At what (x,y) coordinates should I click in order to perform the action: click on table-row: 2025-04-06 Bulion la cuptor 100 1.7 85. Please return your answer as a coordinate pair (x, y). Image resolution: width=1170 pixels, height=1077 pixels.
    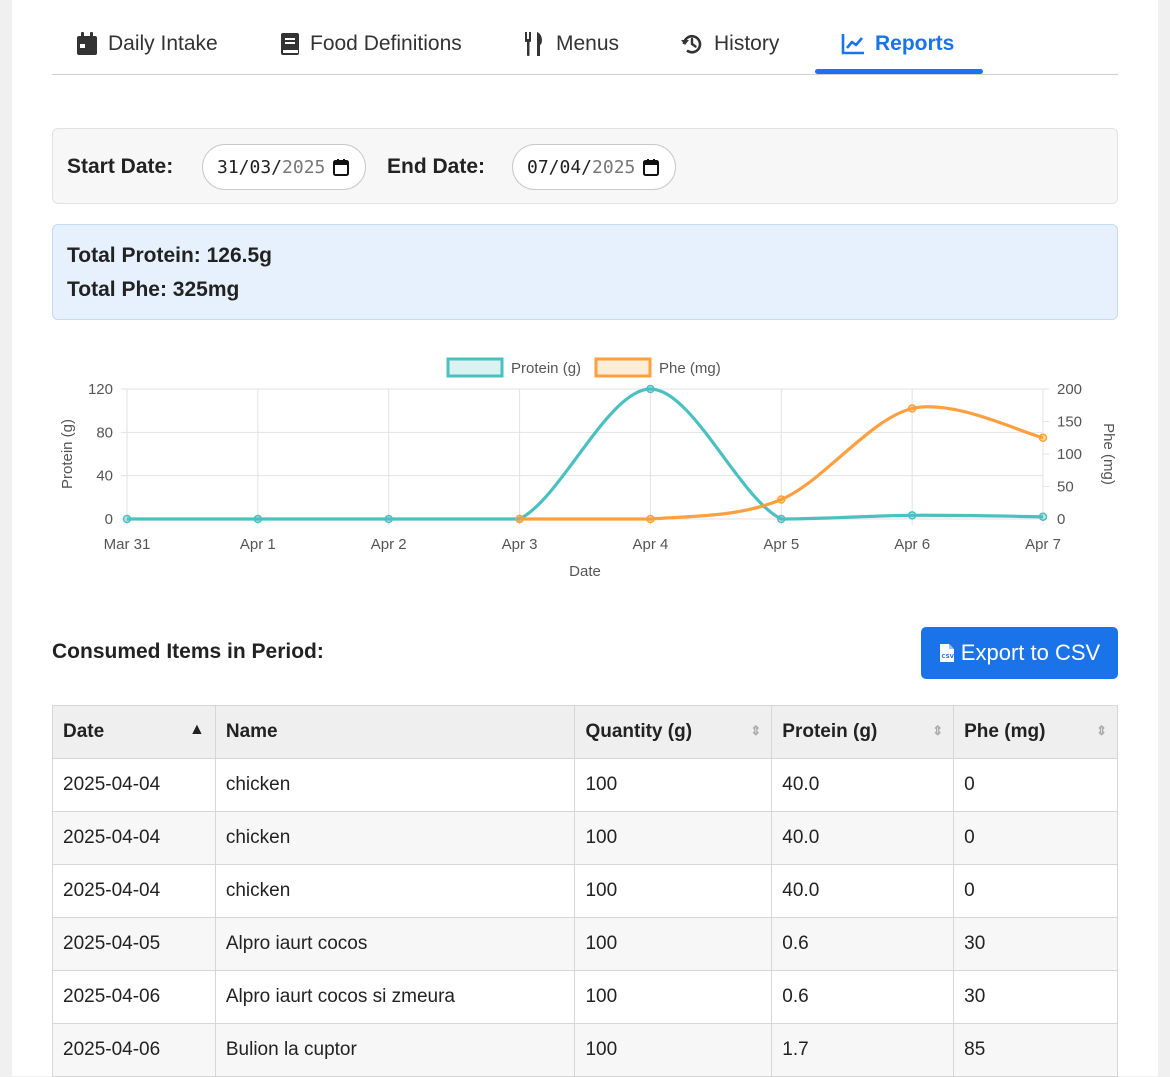
    Looking at the image, I should click on (585, 1050).